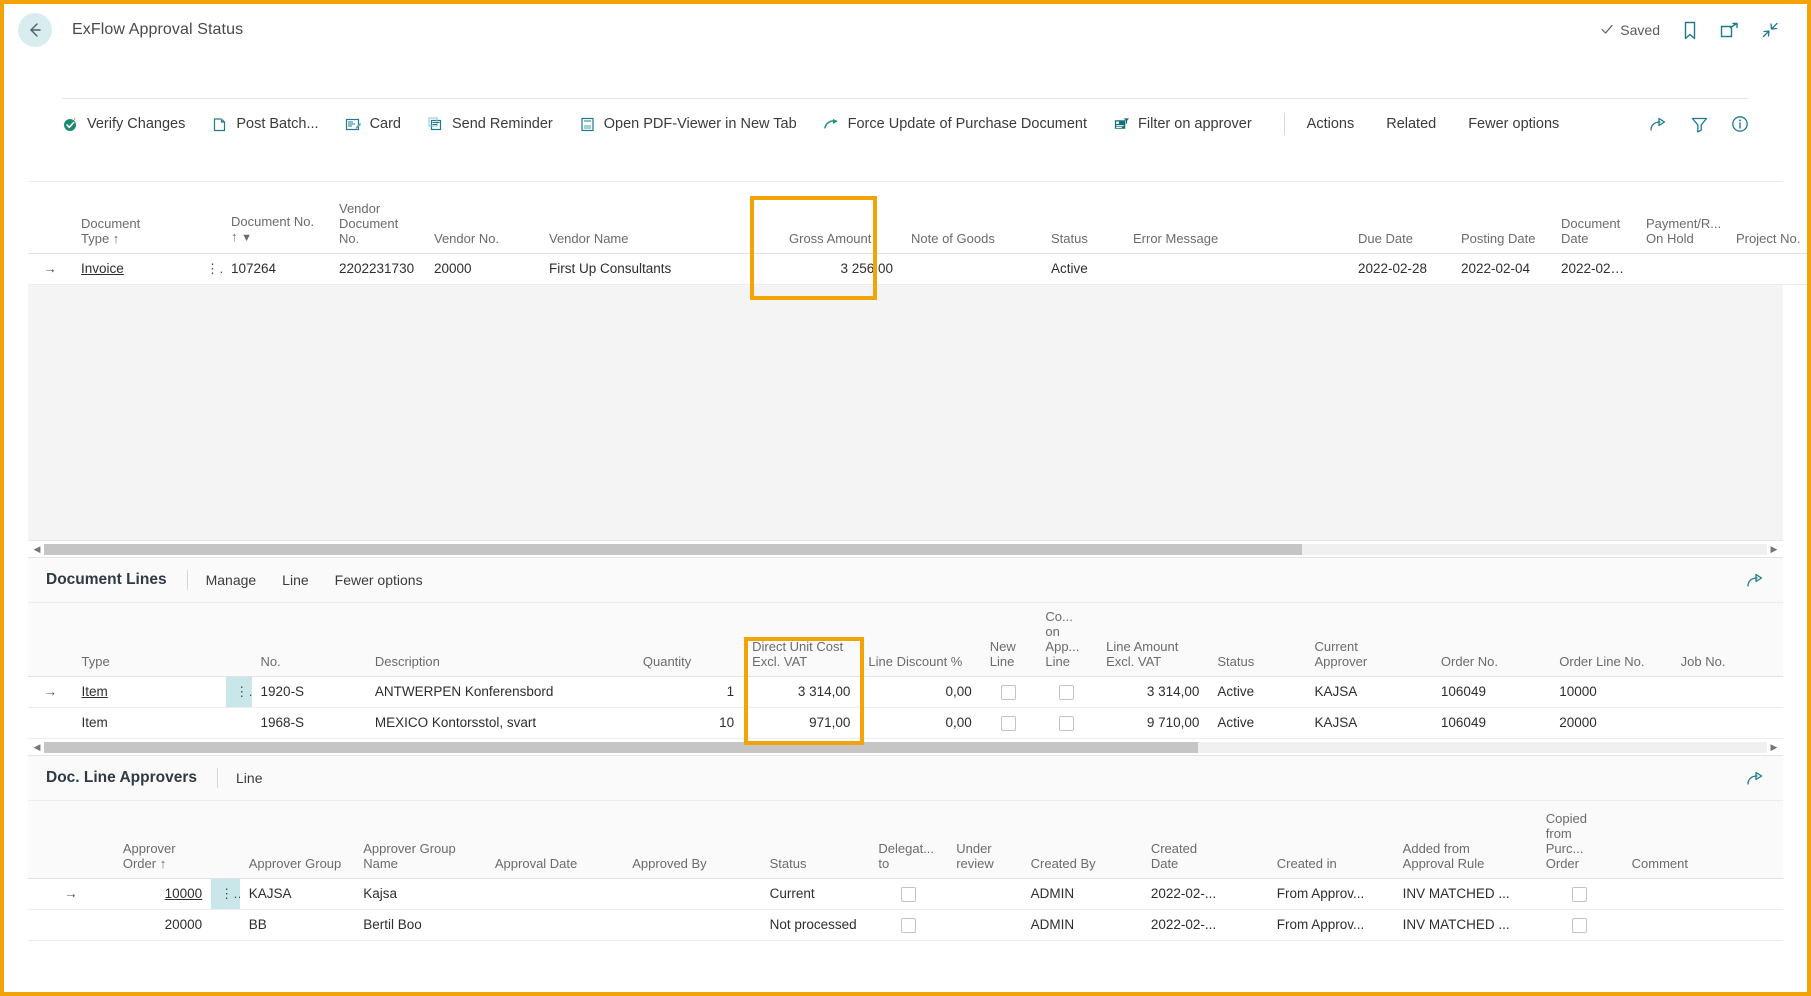 This screenshot has height=996, width=1811. I want to click on cell-new-line, so click(1008, 692).